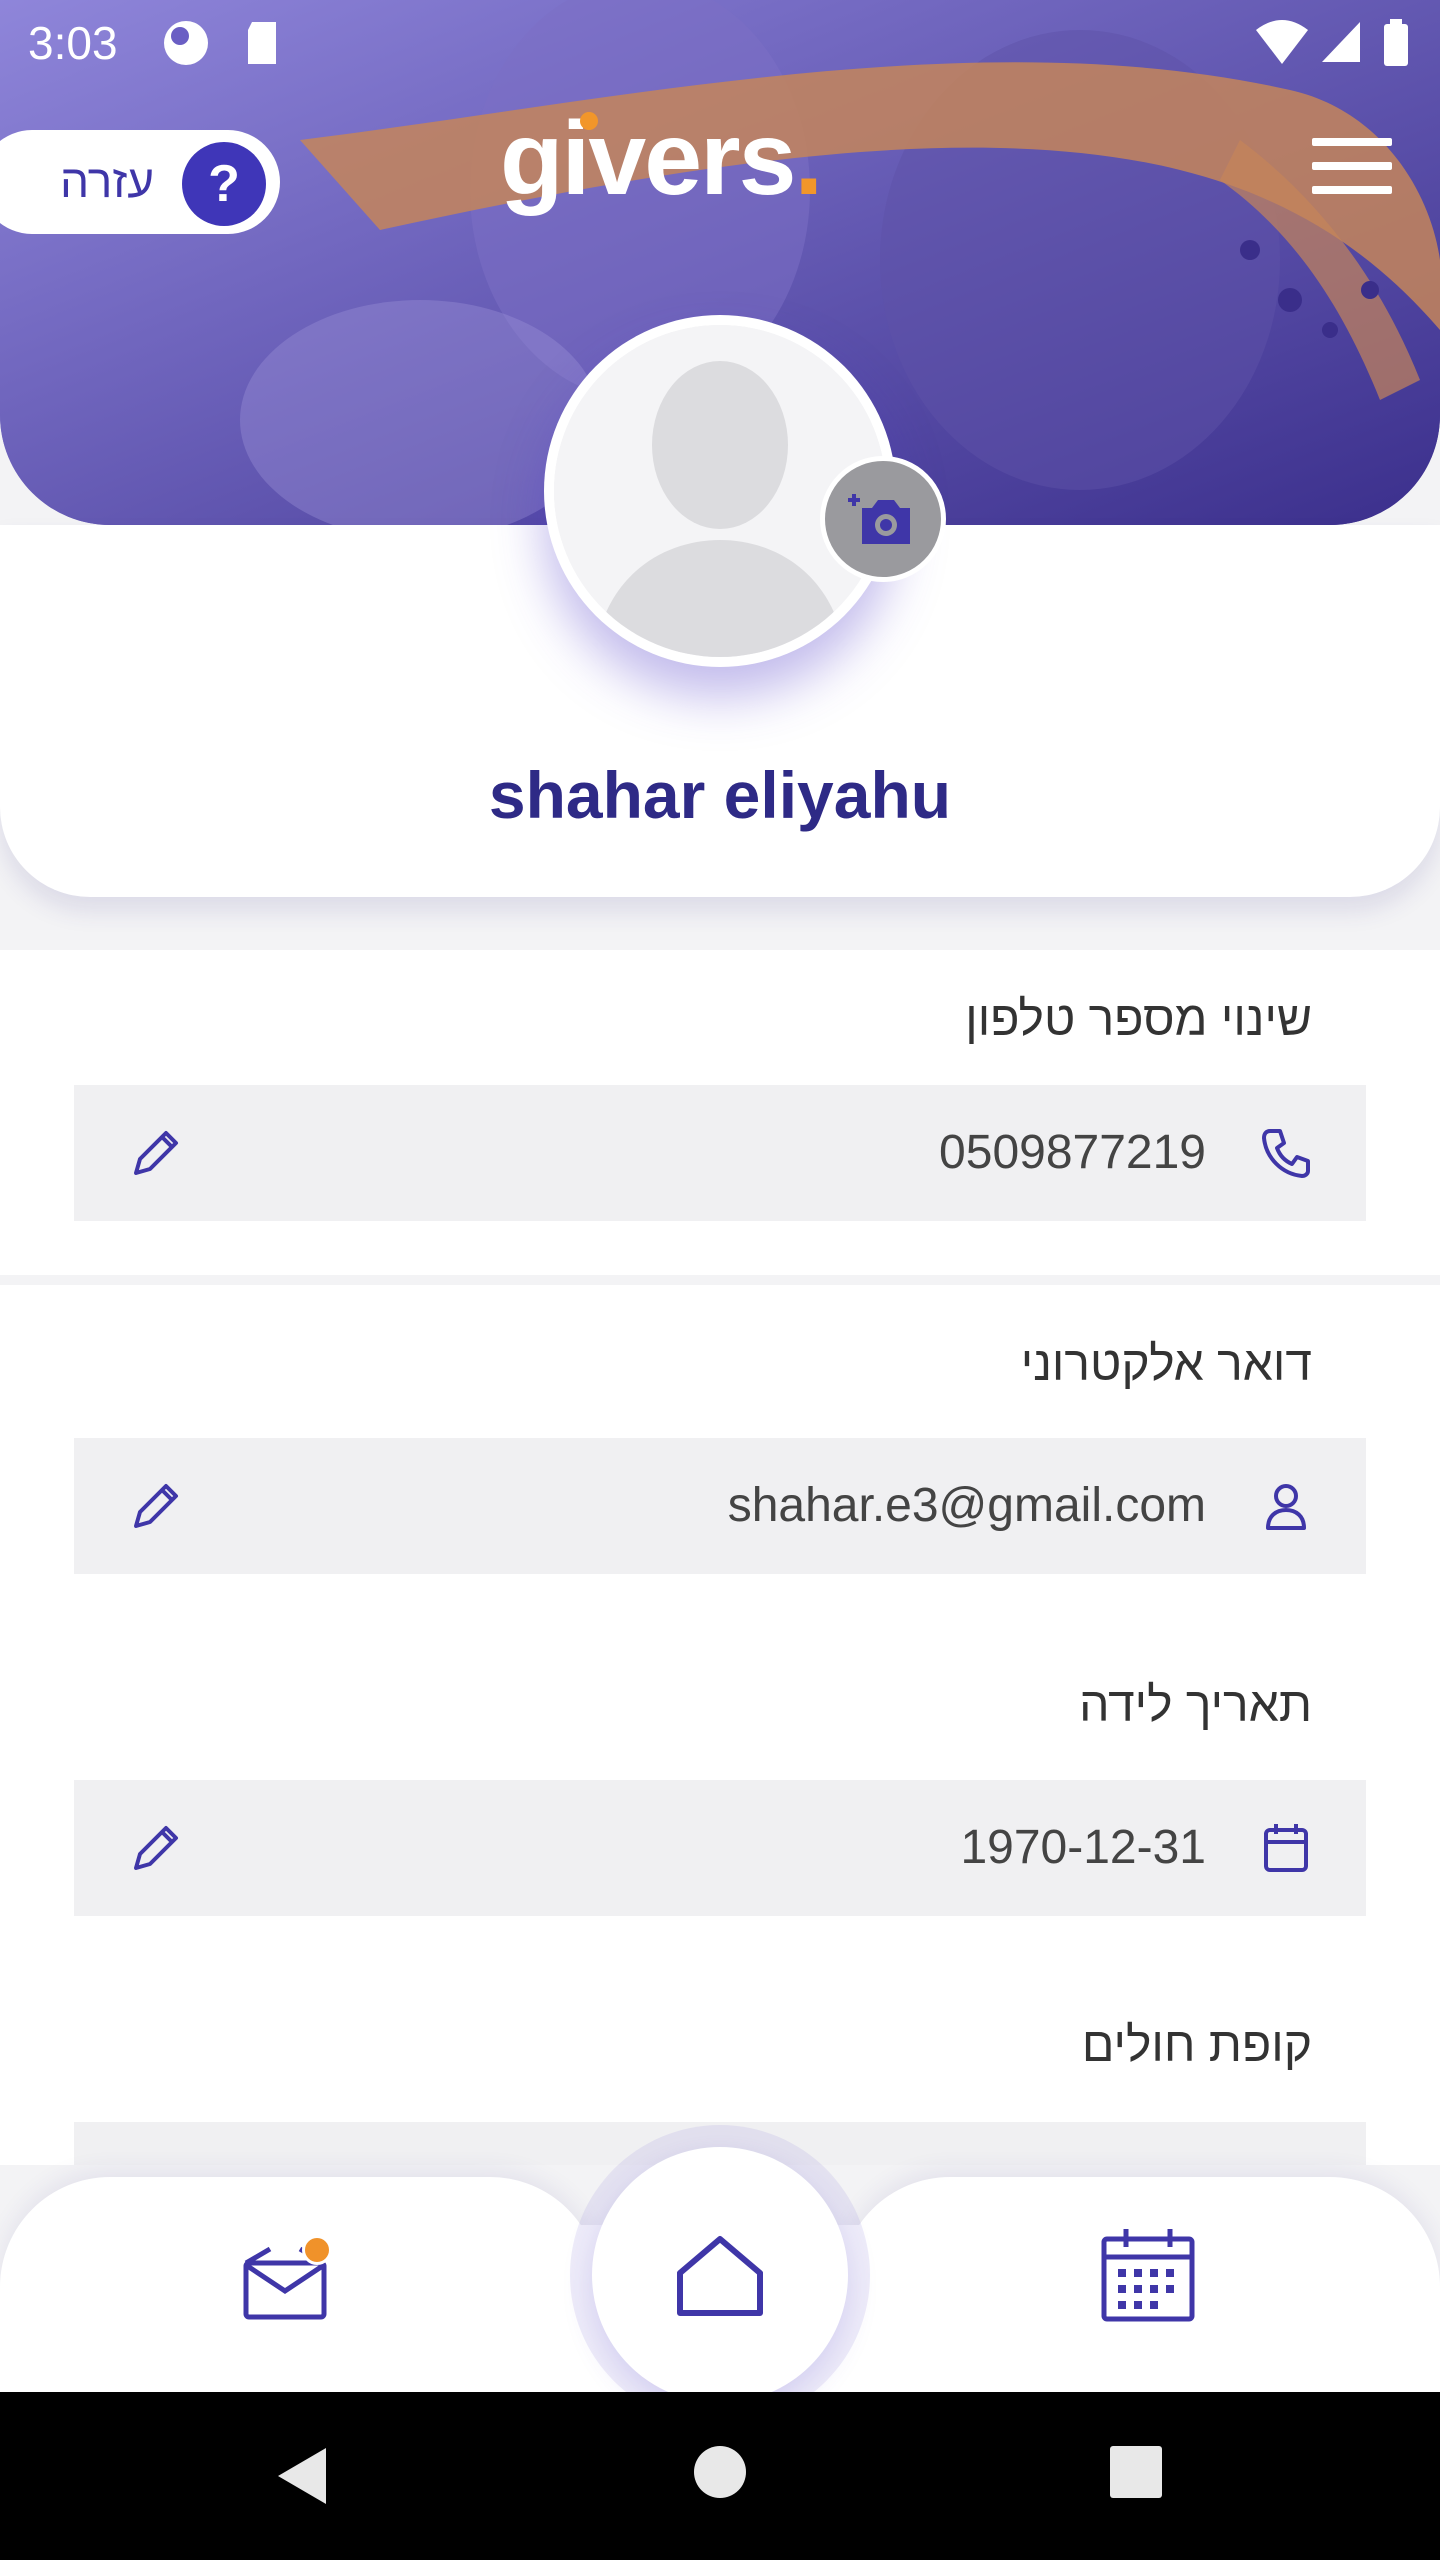  I want to click on notification-badge, so click(317, 2250).